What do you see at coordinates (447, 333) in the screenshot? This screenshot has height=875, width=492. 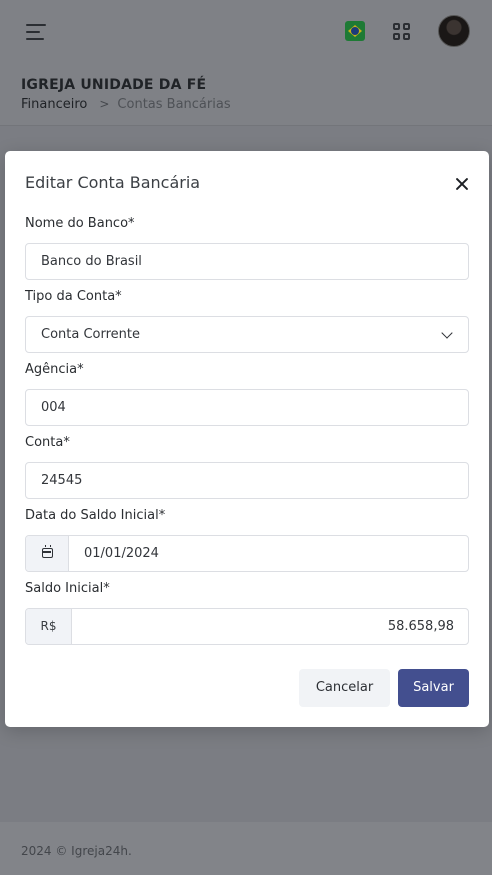 I see `chevron-down-icon` at bounding box center [447, 333].